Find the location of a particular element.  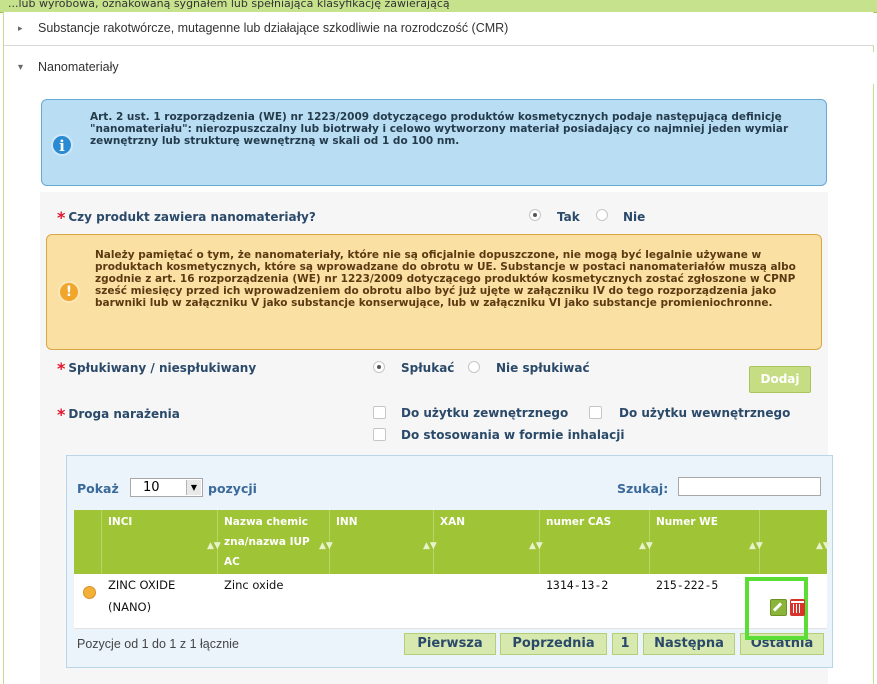

exposure-question: * Droga narażenia is located at coordinates (118, 413).